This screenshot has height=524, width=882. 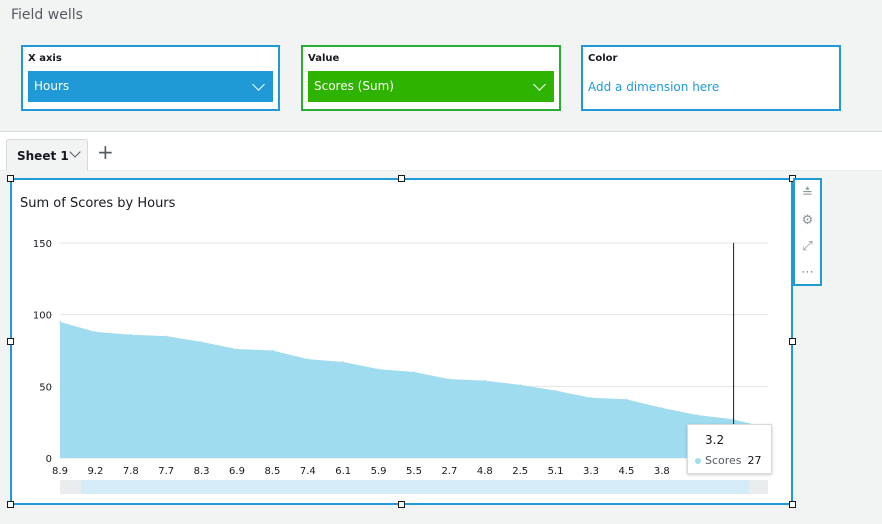 I want to click on tooltip-series-name: Scores, so click(x=723, y=460).